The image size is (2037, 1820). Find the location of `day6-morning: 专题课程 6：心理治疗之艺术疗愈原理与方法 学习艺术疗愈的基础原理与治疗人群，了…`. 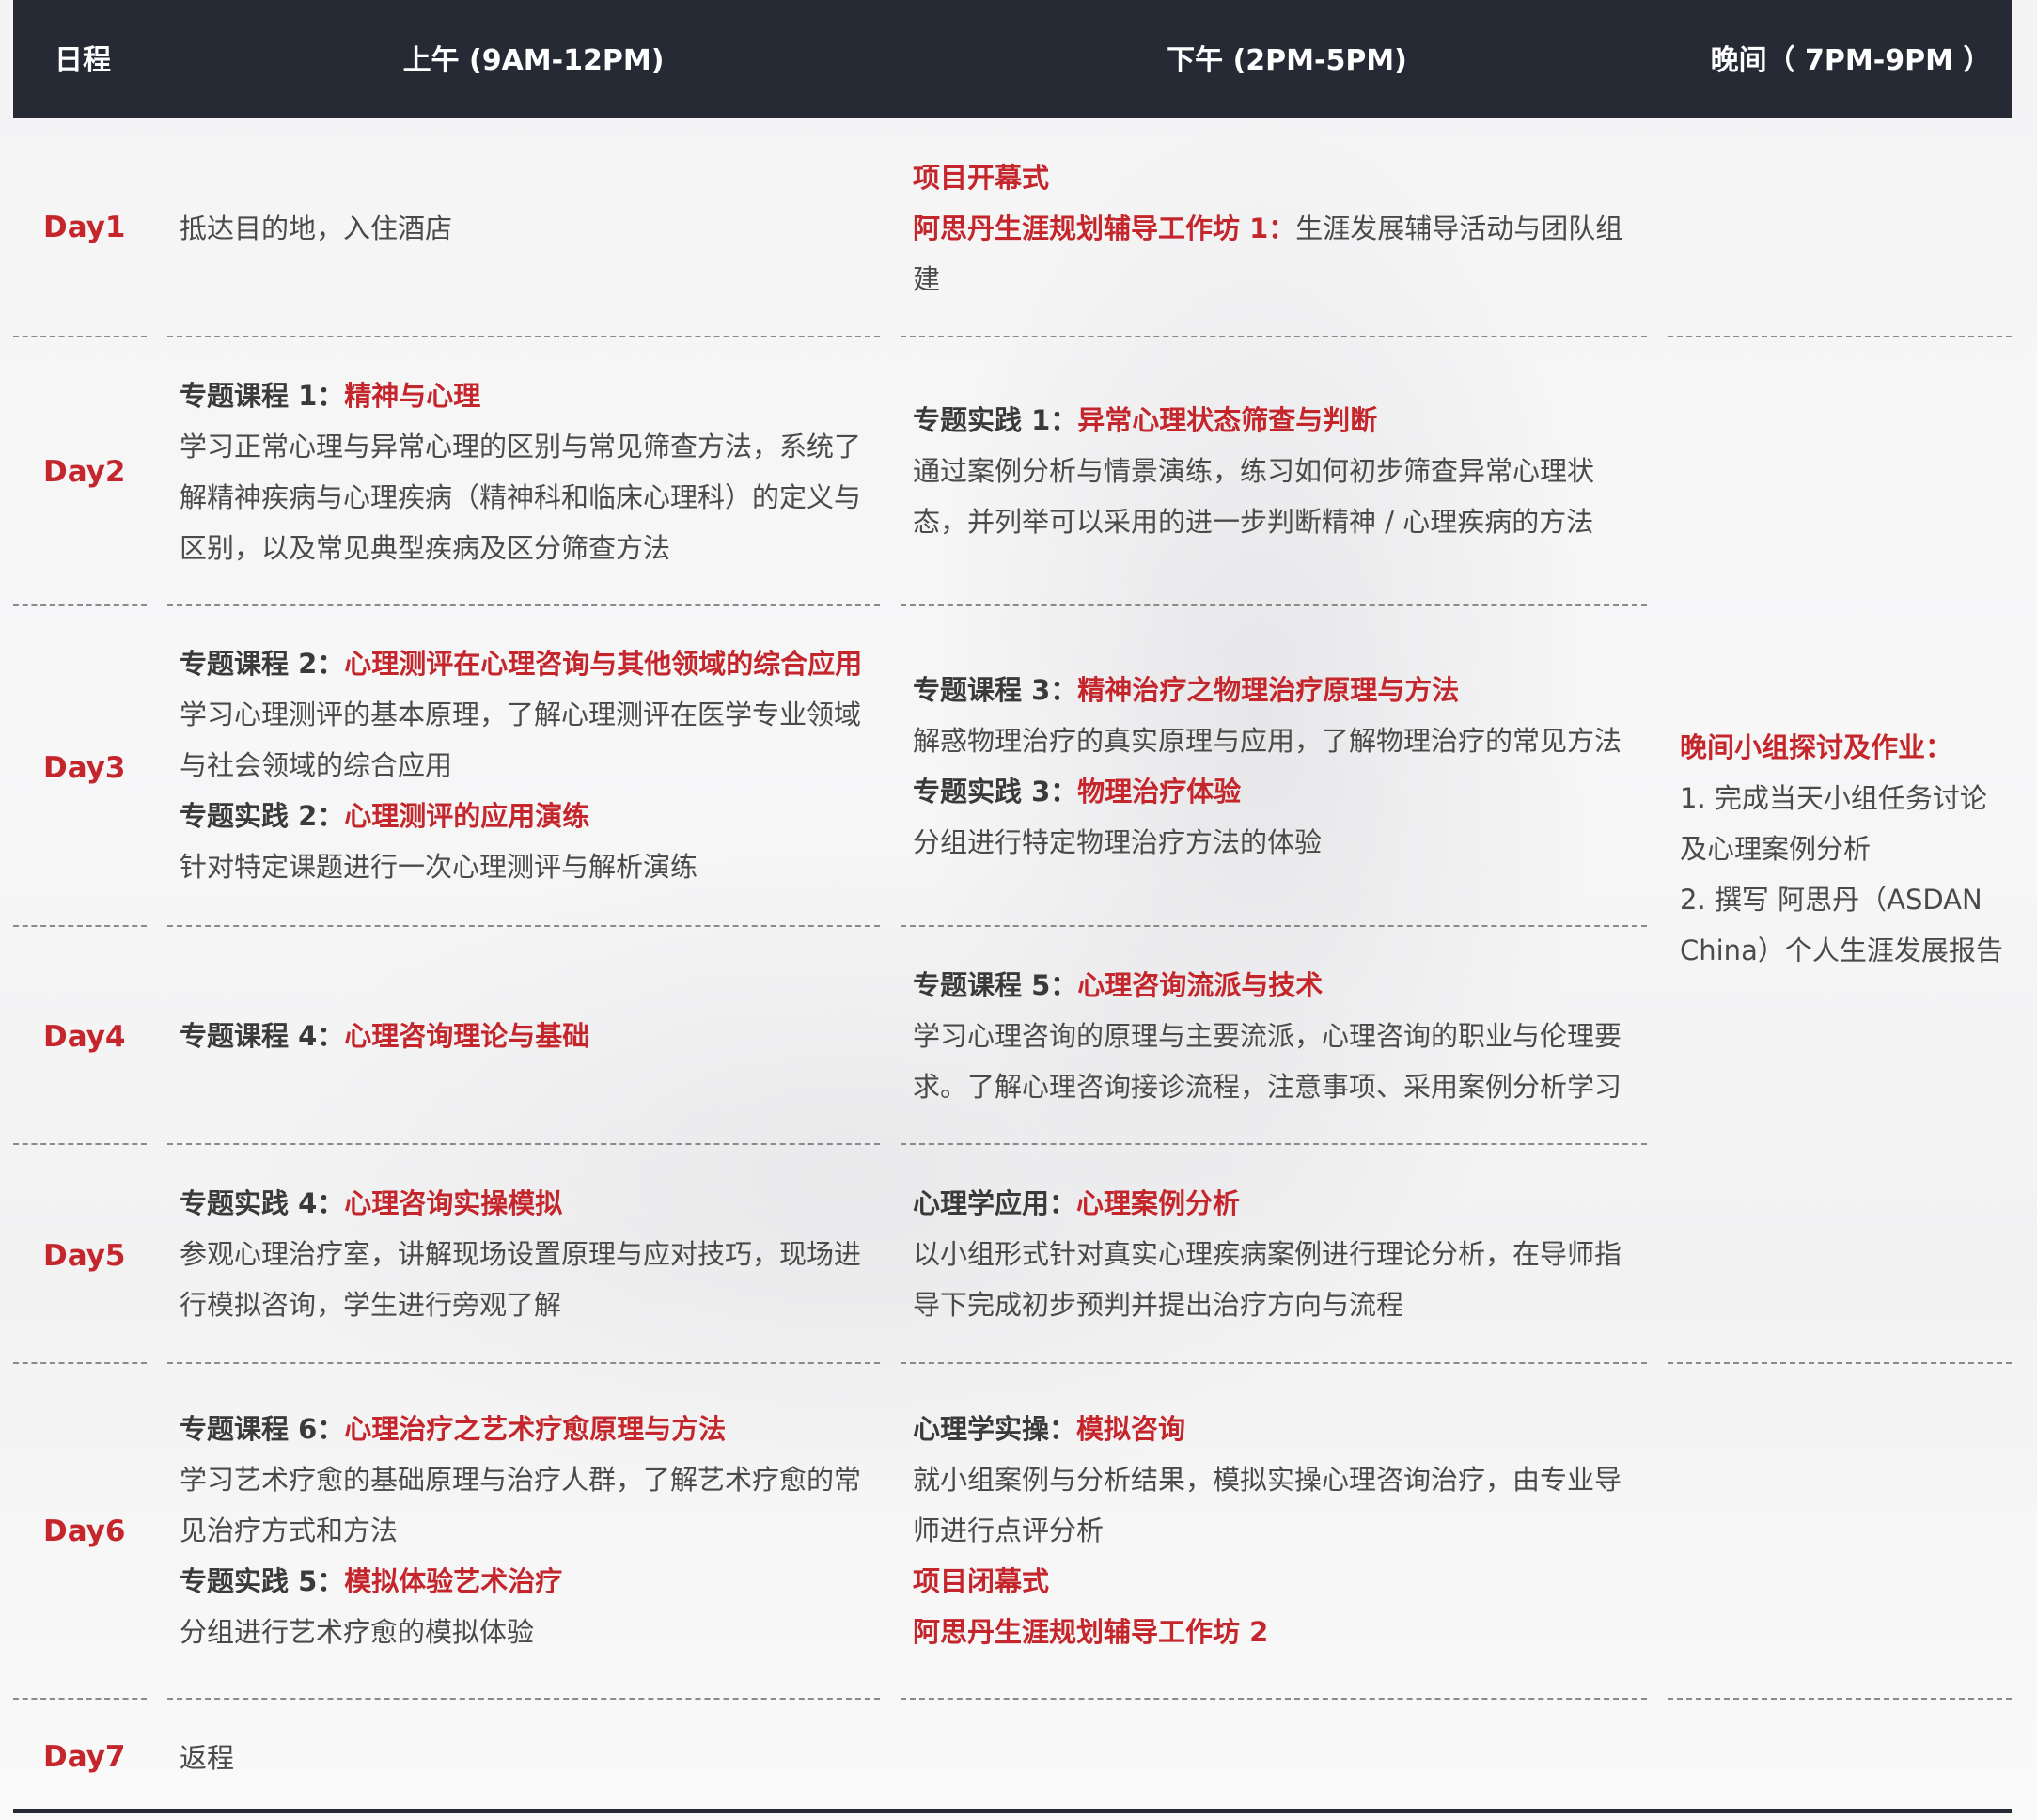

day6-morning: 专题课程 6：心理治疗之艺术疗愈原理与方法 学习艺术疗愈的基础原理与治疗人群，了… is located at coordinates (527, 1530).